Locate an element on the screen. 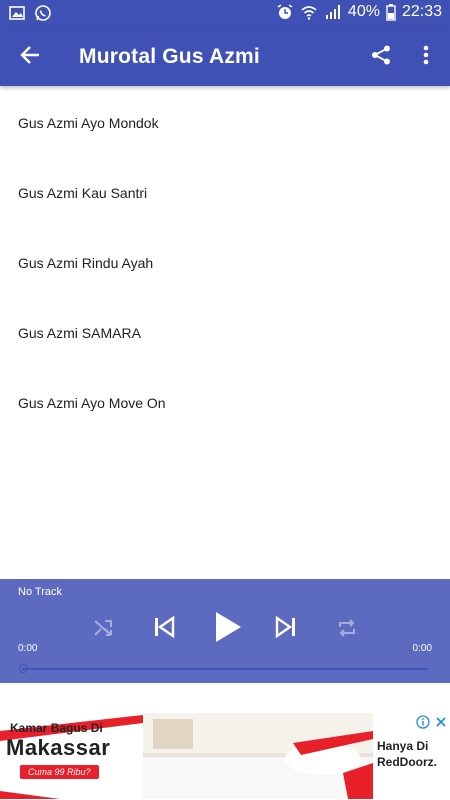  share-button is located at coordinates (381, 57).